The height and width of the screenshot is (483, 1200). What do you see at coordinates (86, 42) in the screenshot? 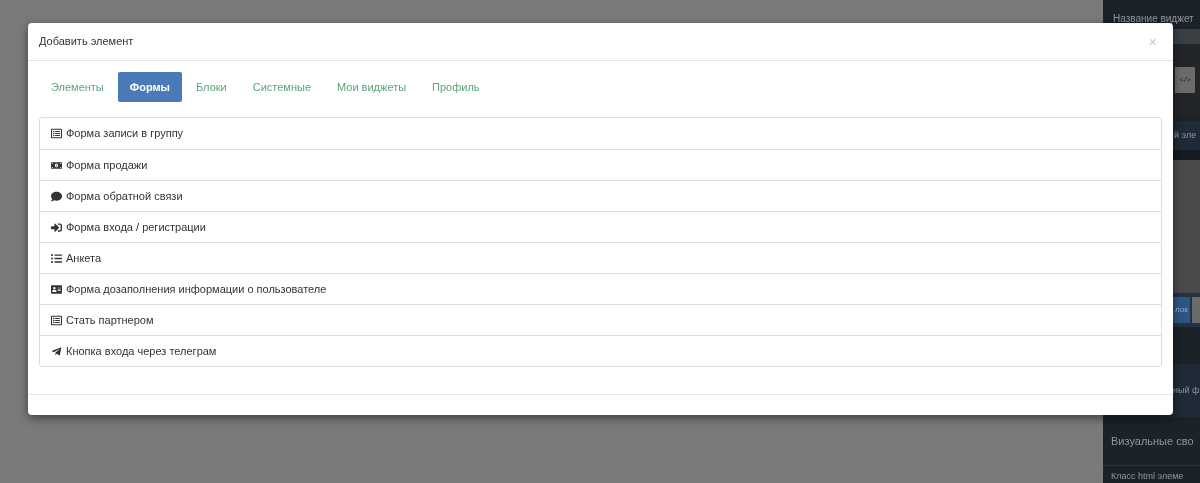
I see `dialog-title: Добавить элемент` at bounding box center [86, 42].